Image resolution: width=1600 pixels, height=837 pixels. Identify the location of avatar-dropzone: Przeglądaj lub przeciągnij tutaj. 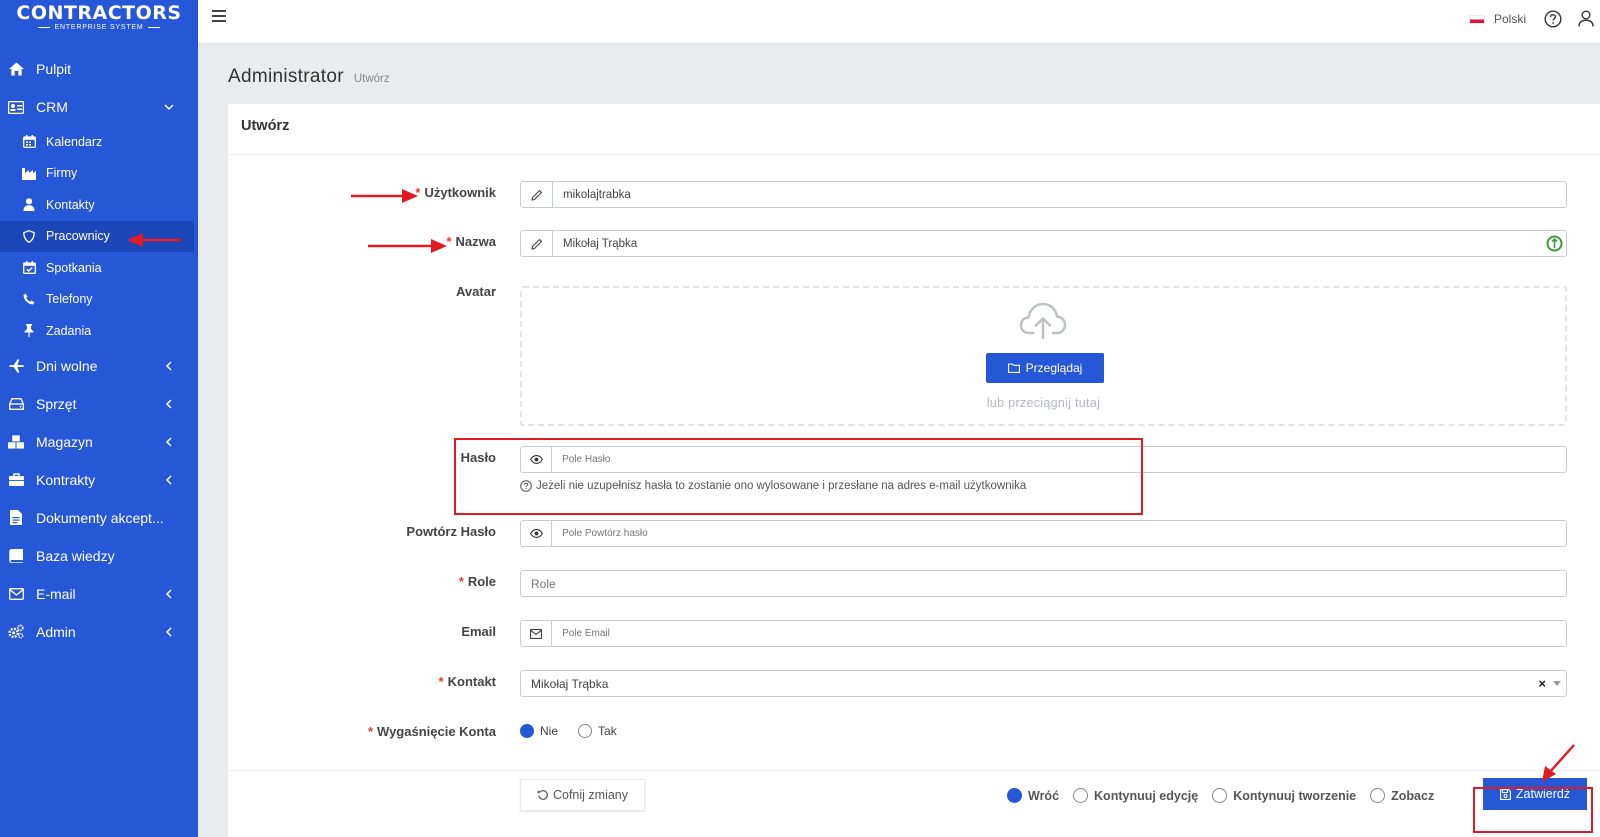
(1043, 356).